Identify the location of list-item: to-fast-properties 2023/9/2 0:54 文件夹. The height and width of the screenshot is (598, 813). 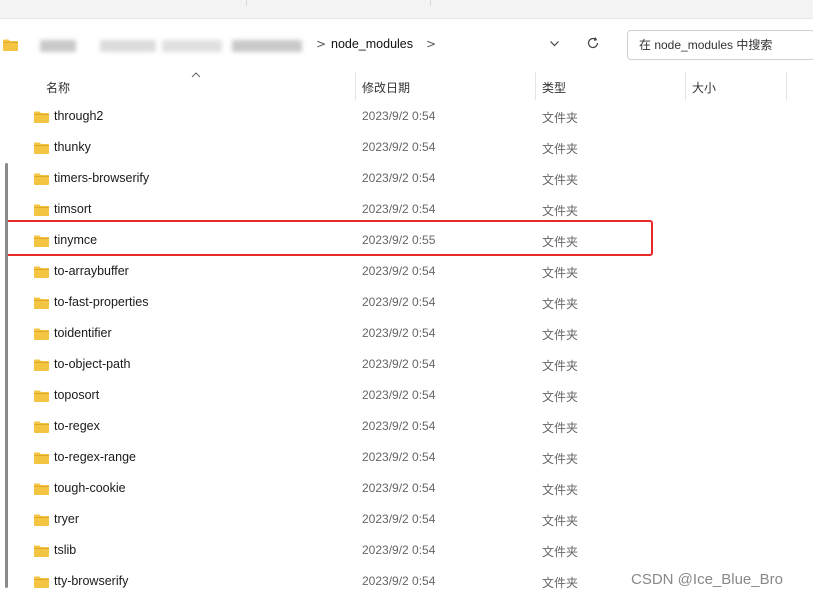
(406, 302).